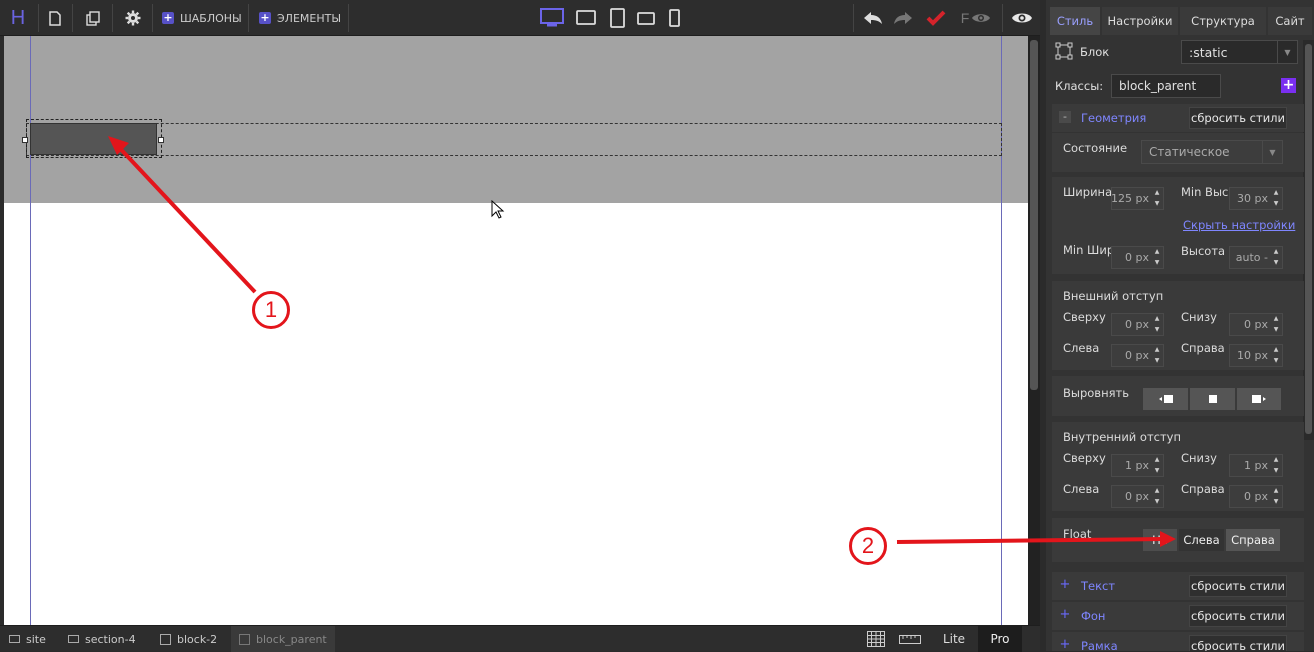 Image resolution: width=1314 pixels, height=652 pixels. What do you see at coordinates (1000, 639) in the screenshot?
I see `pro-mode-button: Pro` at bounding box center [1000, 639].